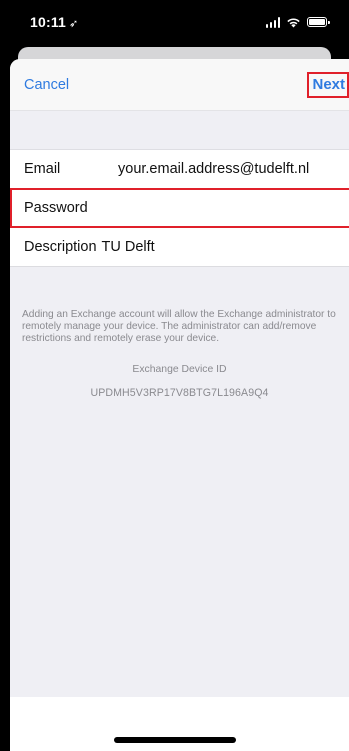 The width and height of the screenshot is (349, 751). What do you see at coordinates (74, 24) in the screenshot?
I see `location-icon: ➶` at bounding box center [74, 24].